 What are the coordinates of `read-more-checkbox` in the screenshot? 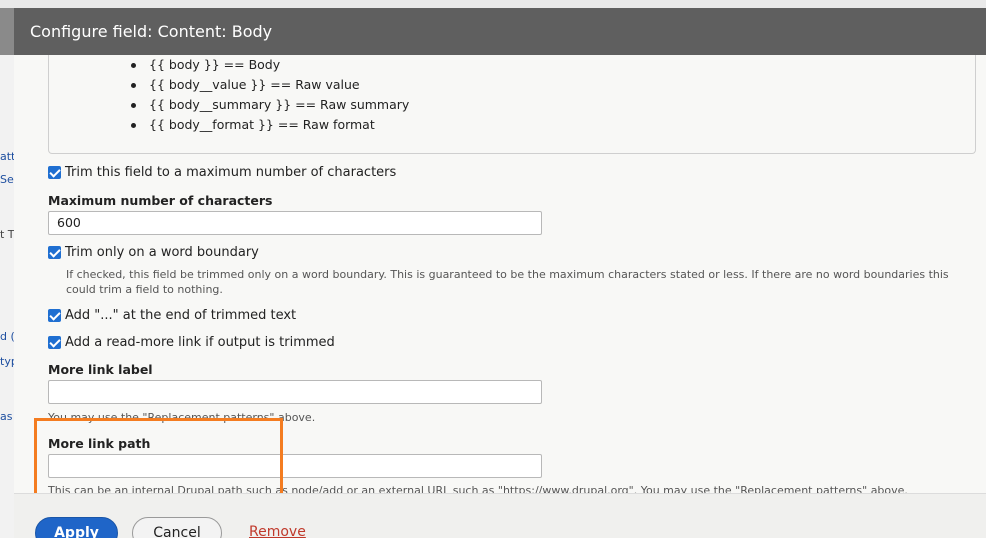 It's located at (54, 342).